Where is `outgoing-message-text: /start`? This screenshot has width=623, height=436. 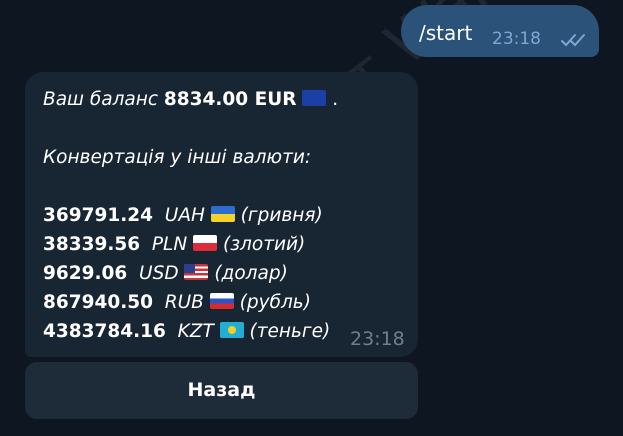 outgoing-message-text: /start is located at coordinates (446, 33).